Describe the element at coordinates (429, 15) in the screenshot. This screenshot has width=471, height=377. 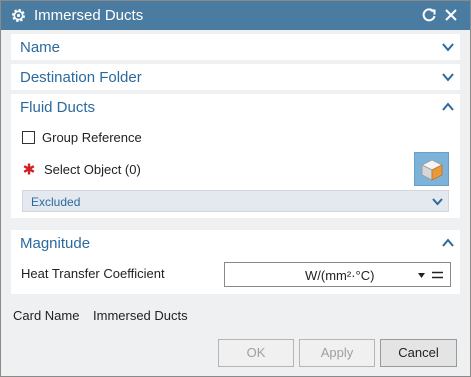
I see `reset-icon` at that location.